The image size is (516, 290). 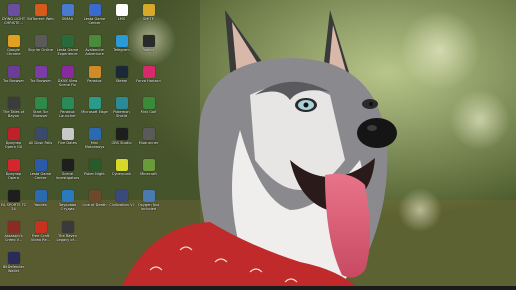 I want to click on desktop-icon: Звуковая Студия, so click(x=67, y=204).